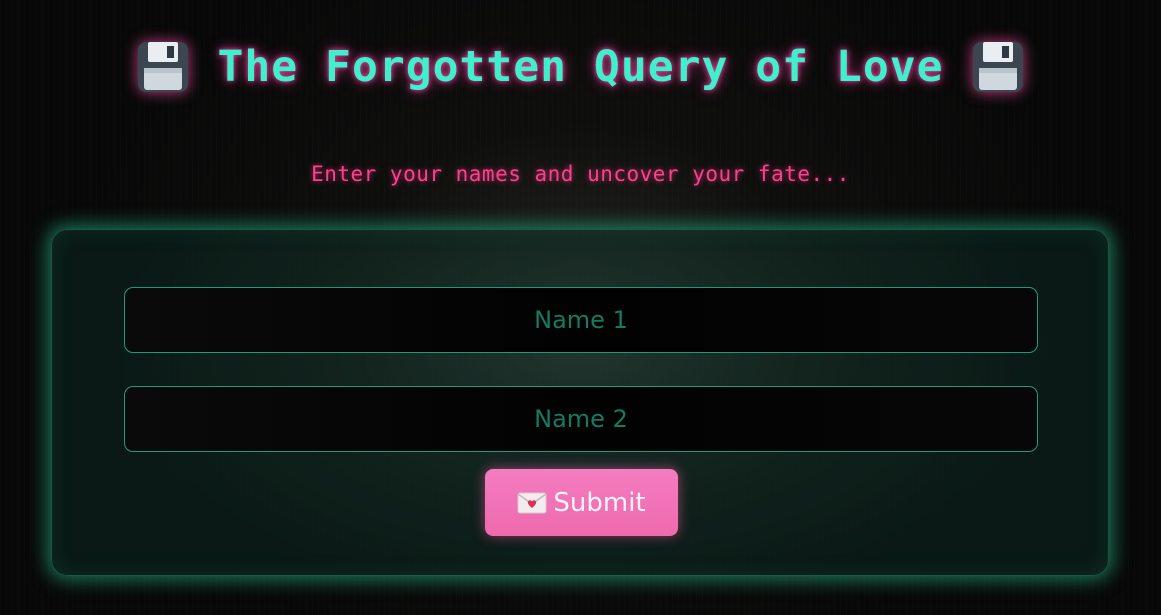  I want to click on submit-button-label: Submit, so click(599, 502).